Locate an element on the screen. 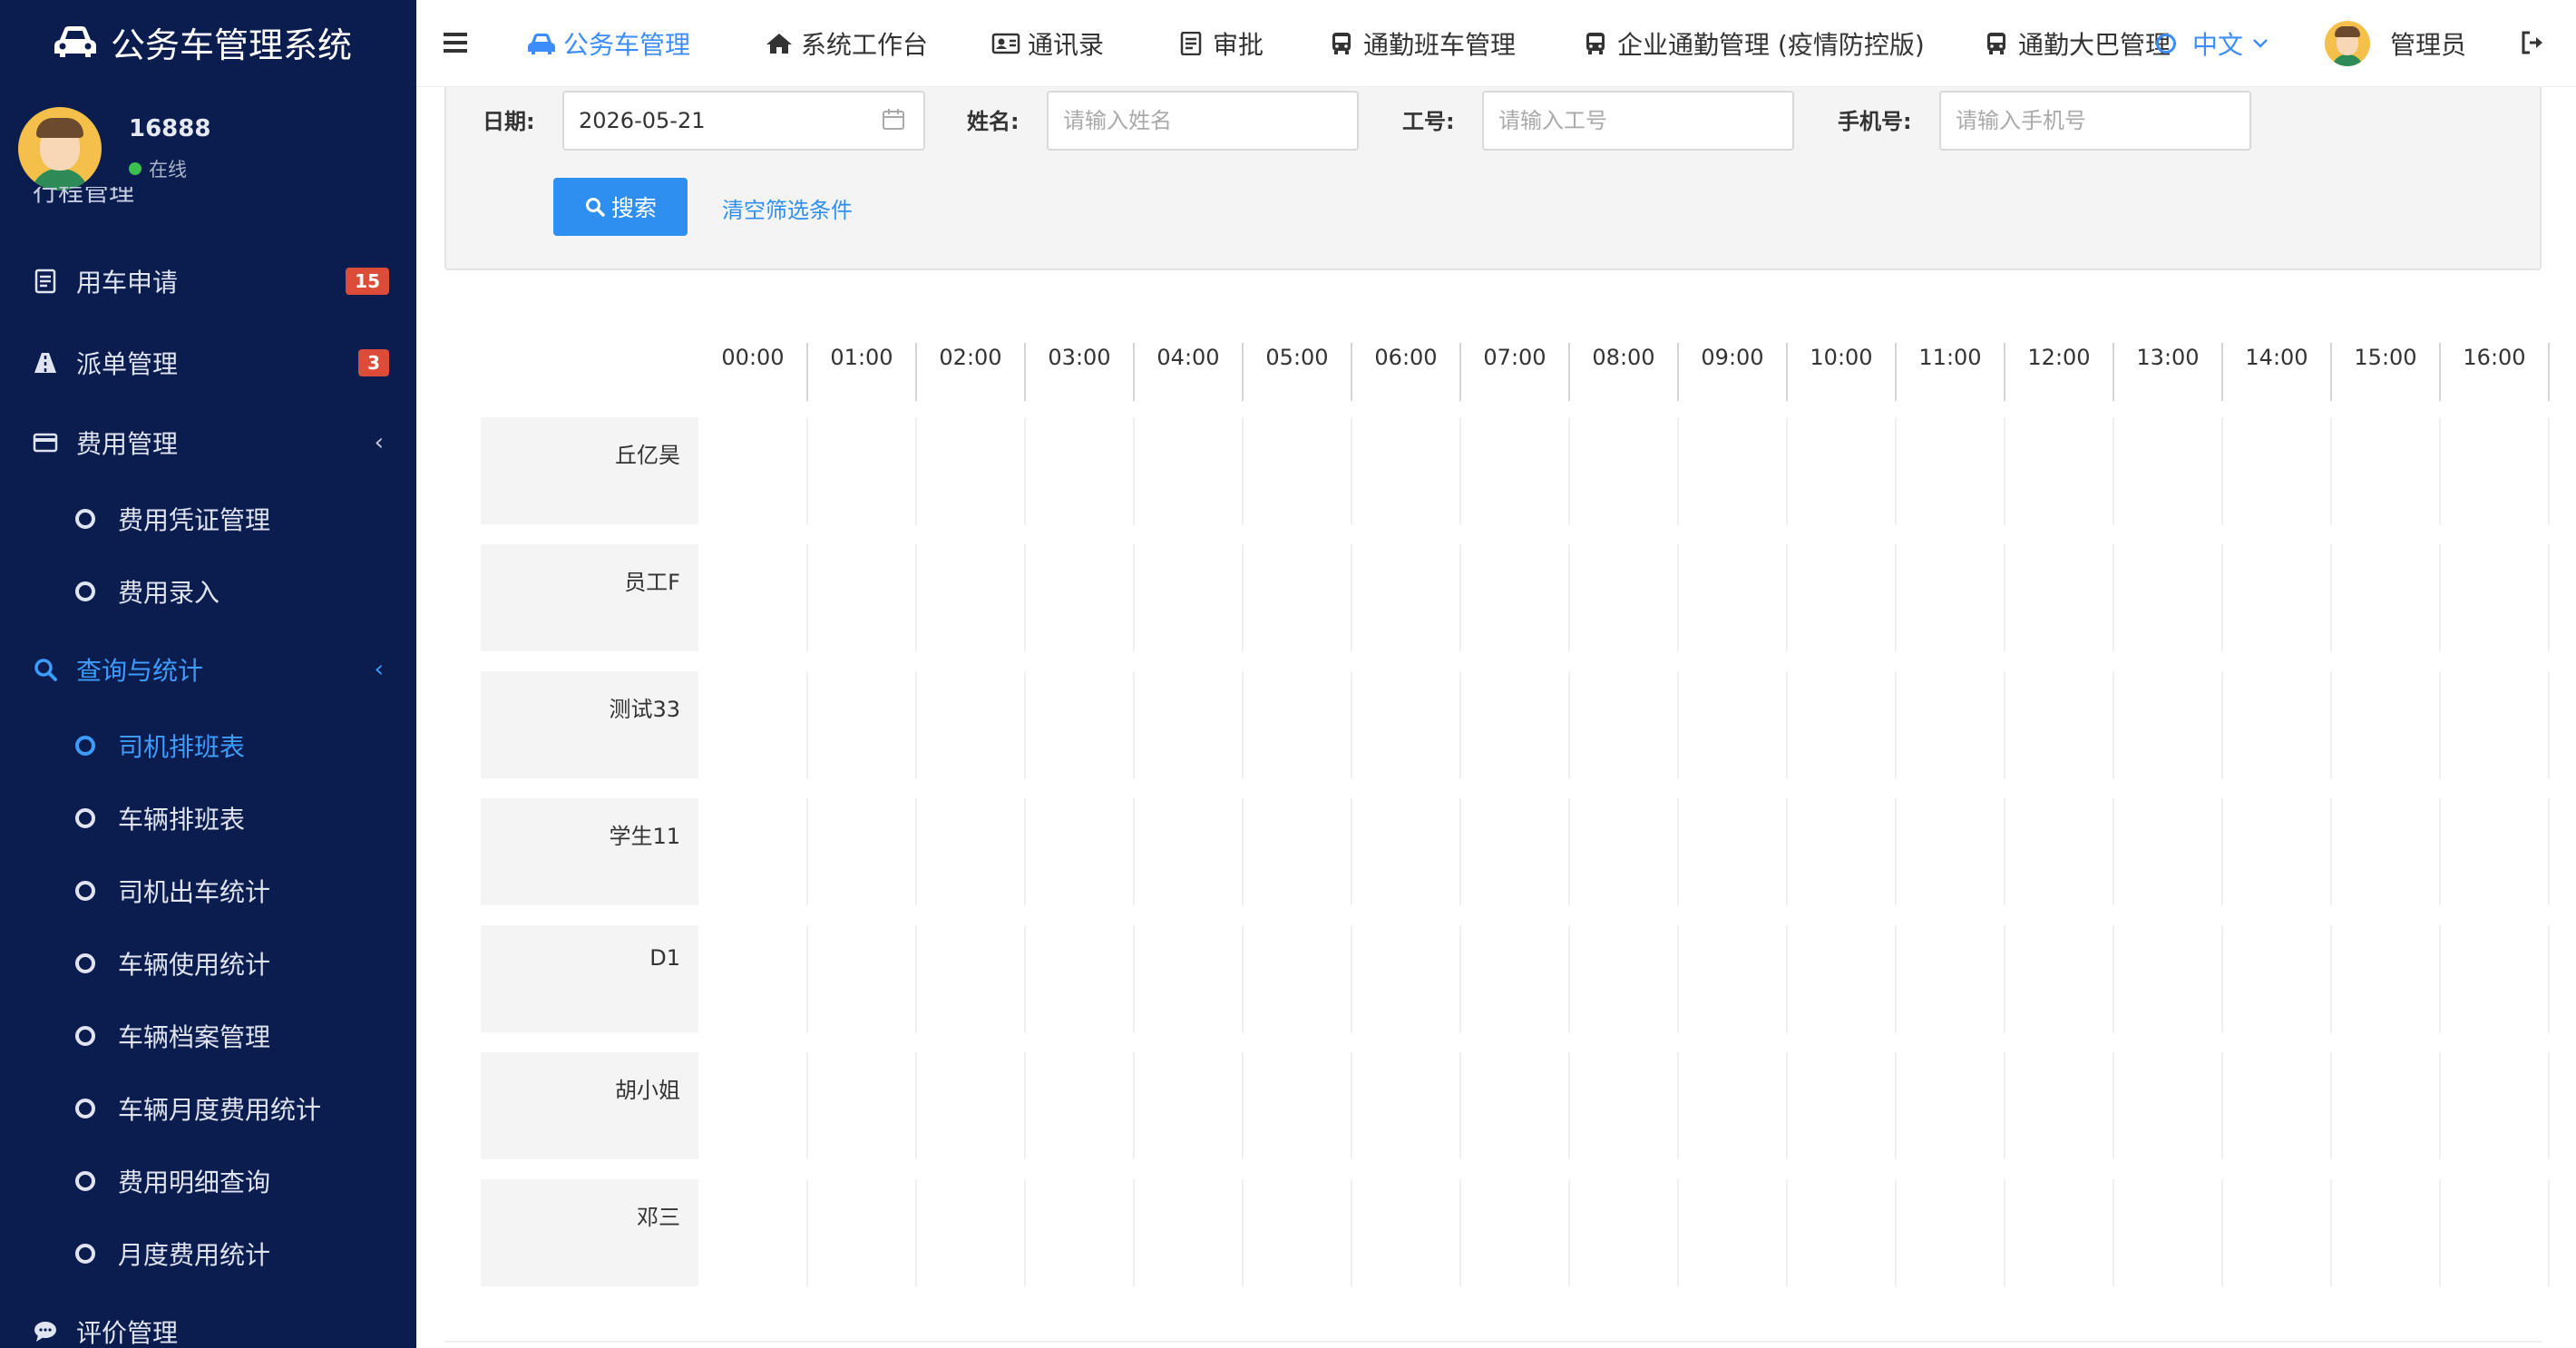  date-input is located at coordinates (743, 121).